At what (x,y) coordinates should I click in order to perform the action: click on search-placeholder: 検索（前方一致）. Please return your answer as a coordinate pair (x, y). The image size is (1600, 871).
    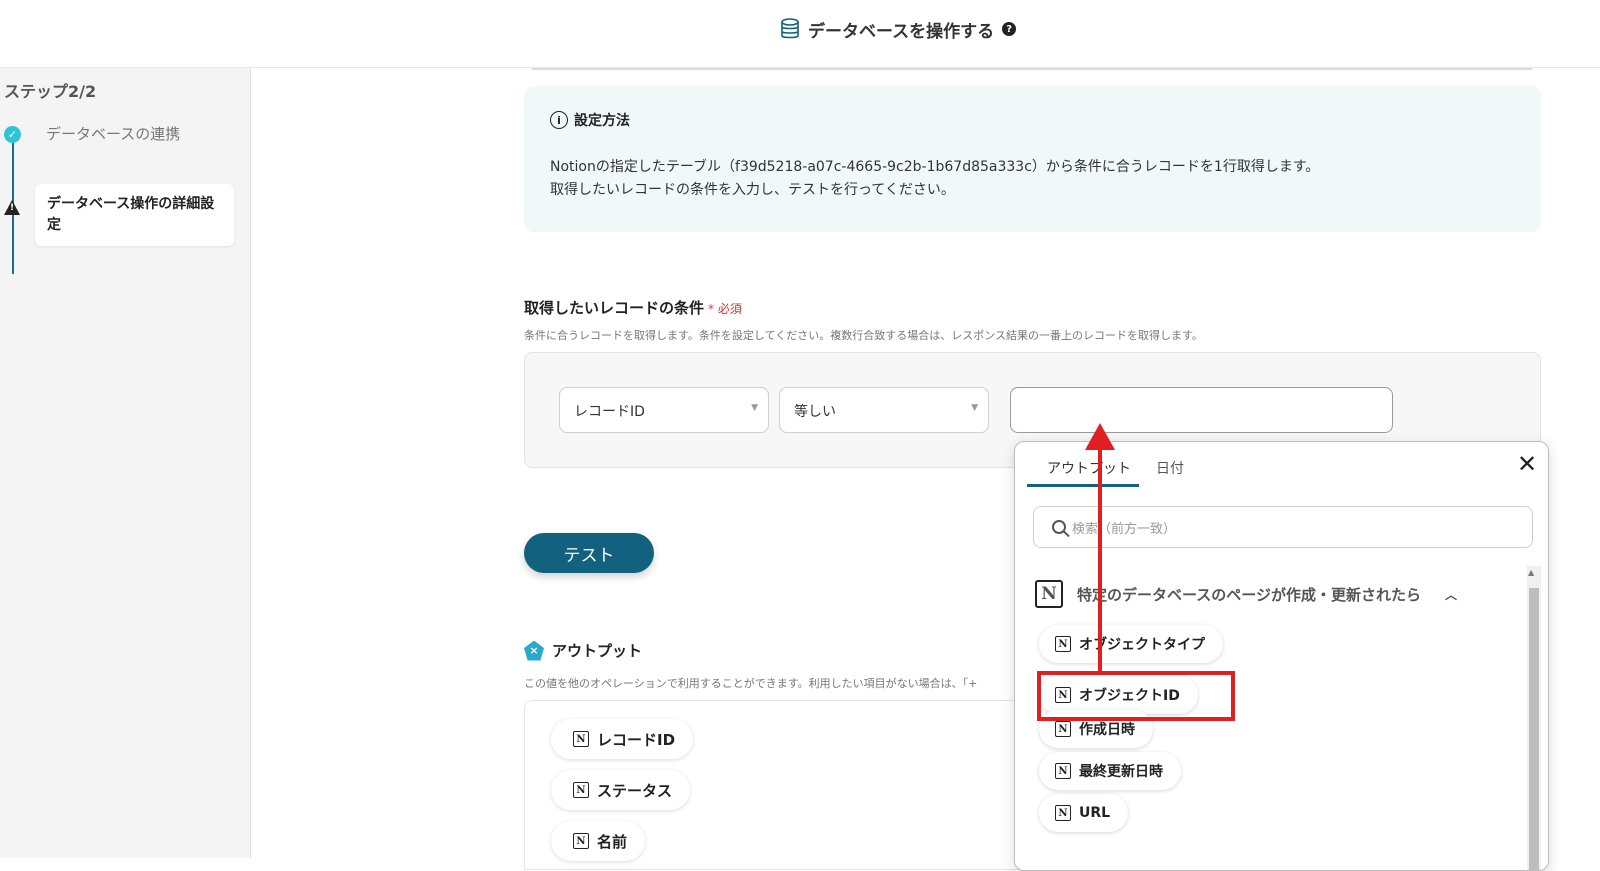
    Looking at the image, I should click on (1124, 529).